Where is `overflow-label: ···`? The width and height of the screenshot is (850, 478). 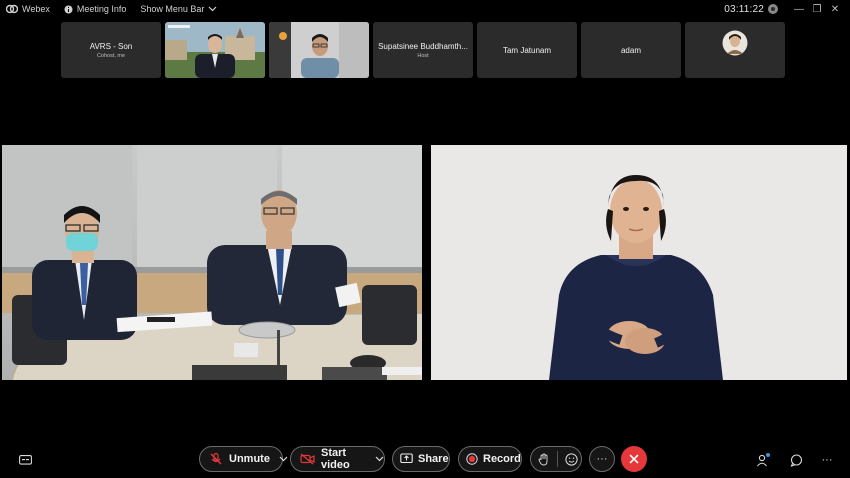 overflow-label: ··· is located at coordinates (827, 460).